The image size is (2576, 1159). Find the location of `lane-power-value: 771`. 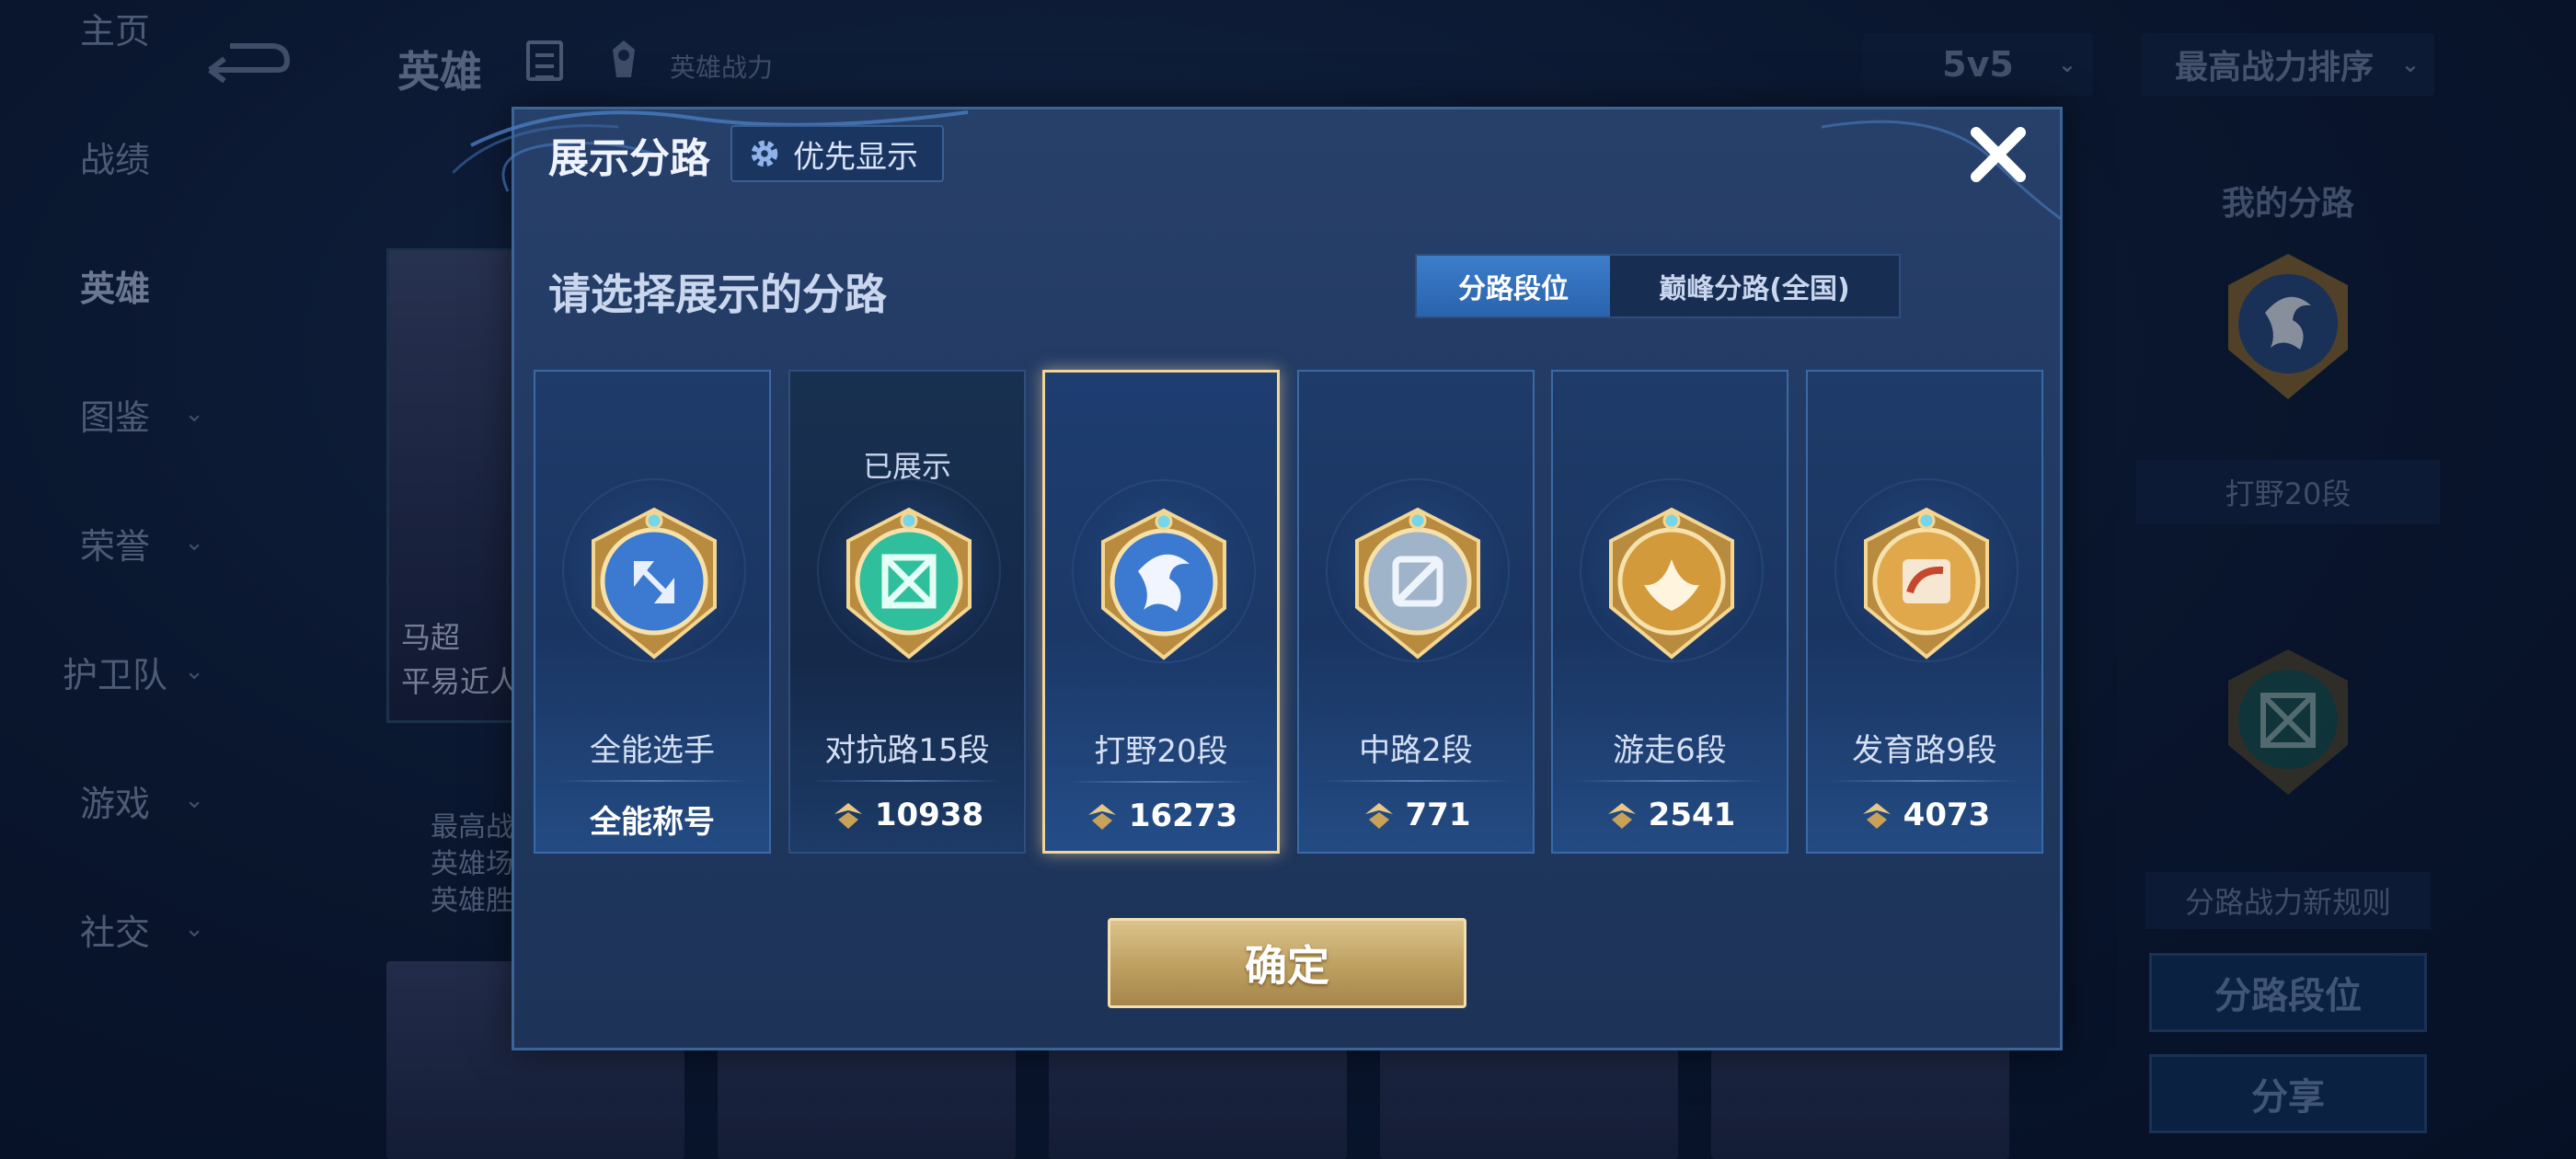

lane-power-value: 771 is located at coordinates (1416, 815).